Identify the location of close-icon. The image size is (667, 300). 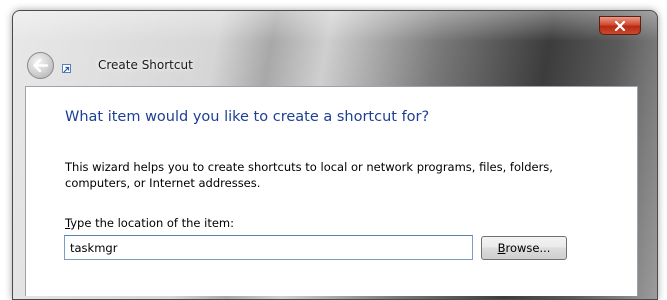
(620, 25).